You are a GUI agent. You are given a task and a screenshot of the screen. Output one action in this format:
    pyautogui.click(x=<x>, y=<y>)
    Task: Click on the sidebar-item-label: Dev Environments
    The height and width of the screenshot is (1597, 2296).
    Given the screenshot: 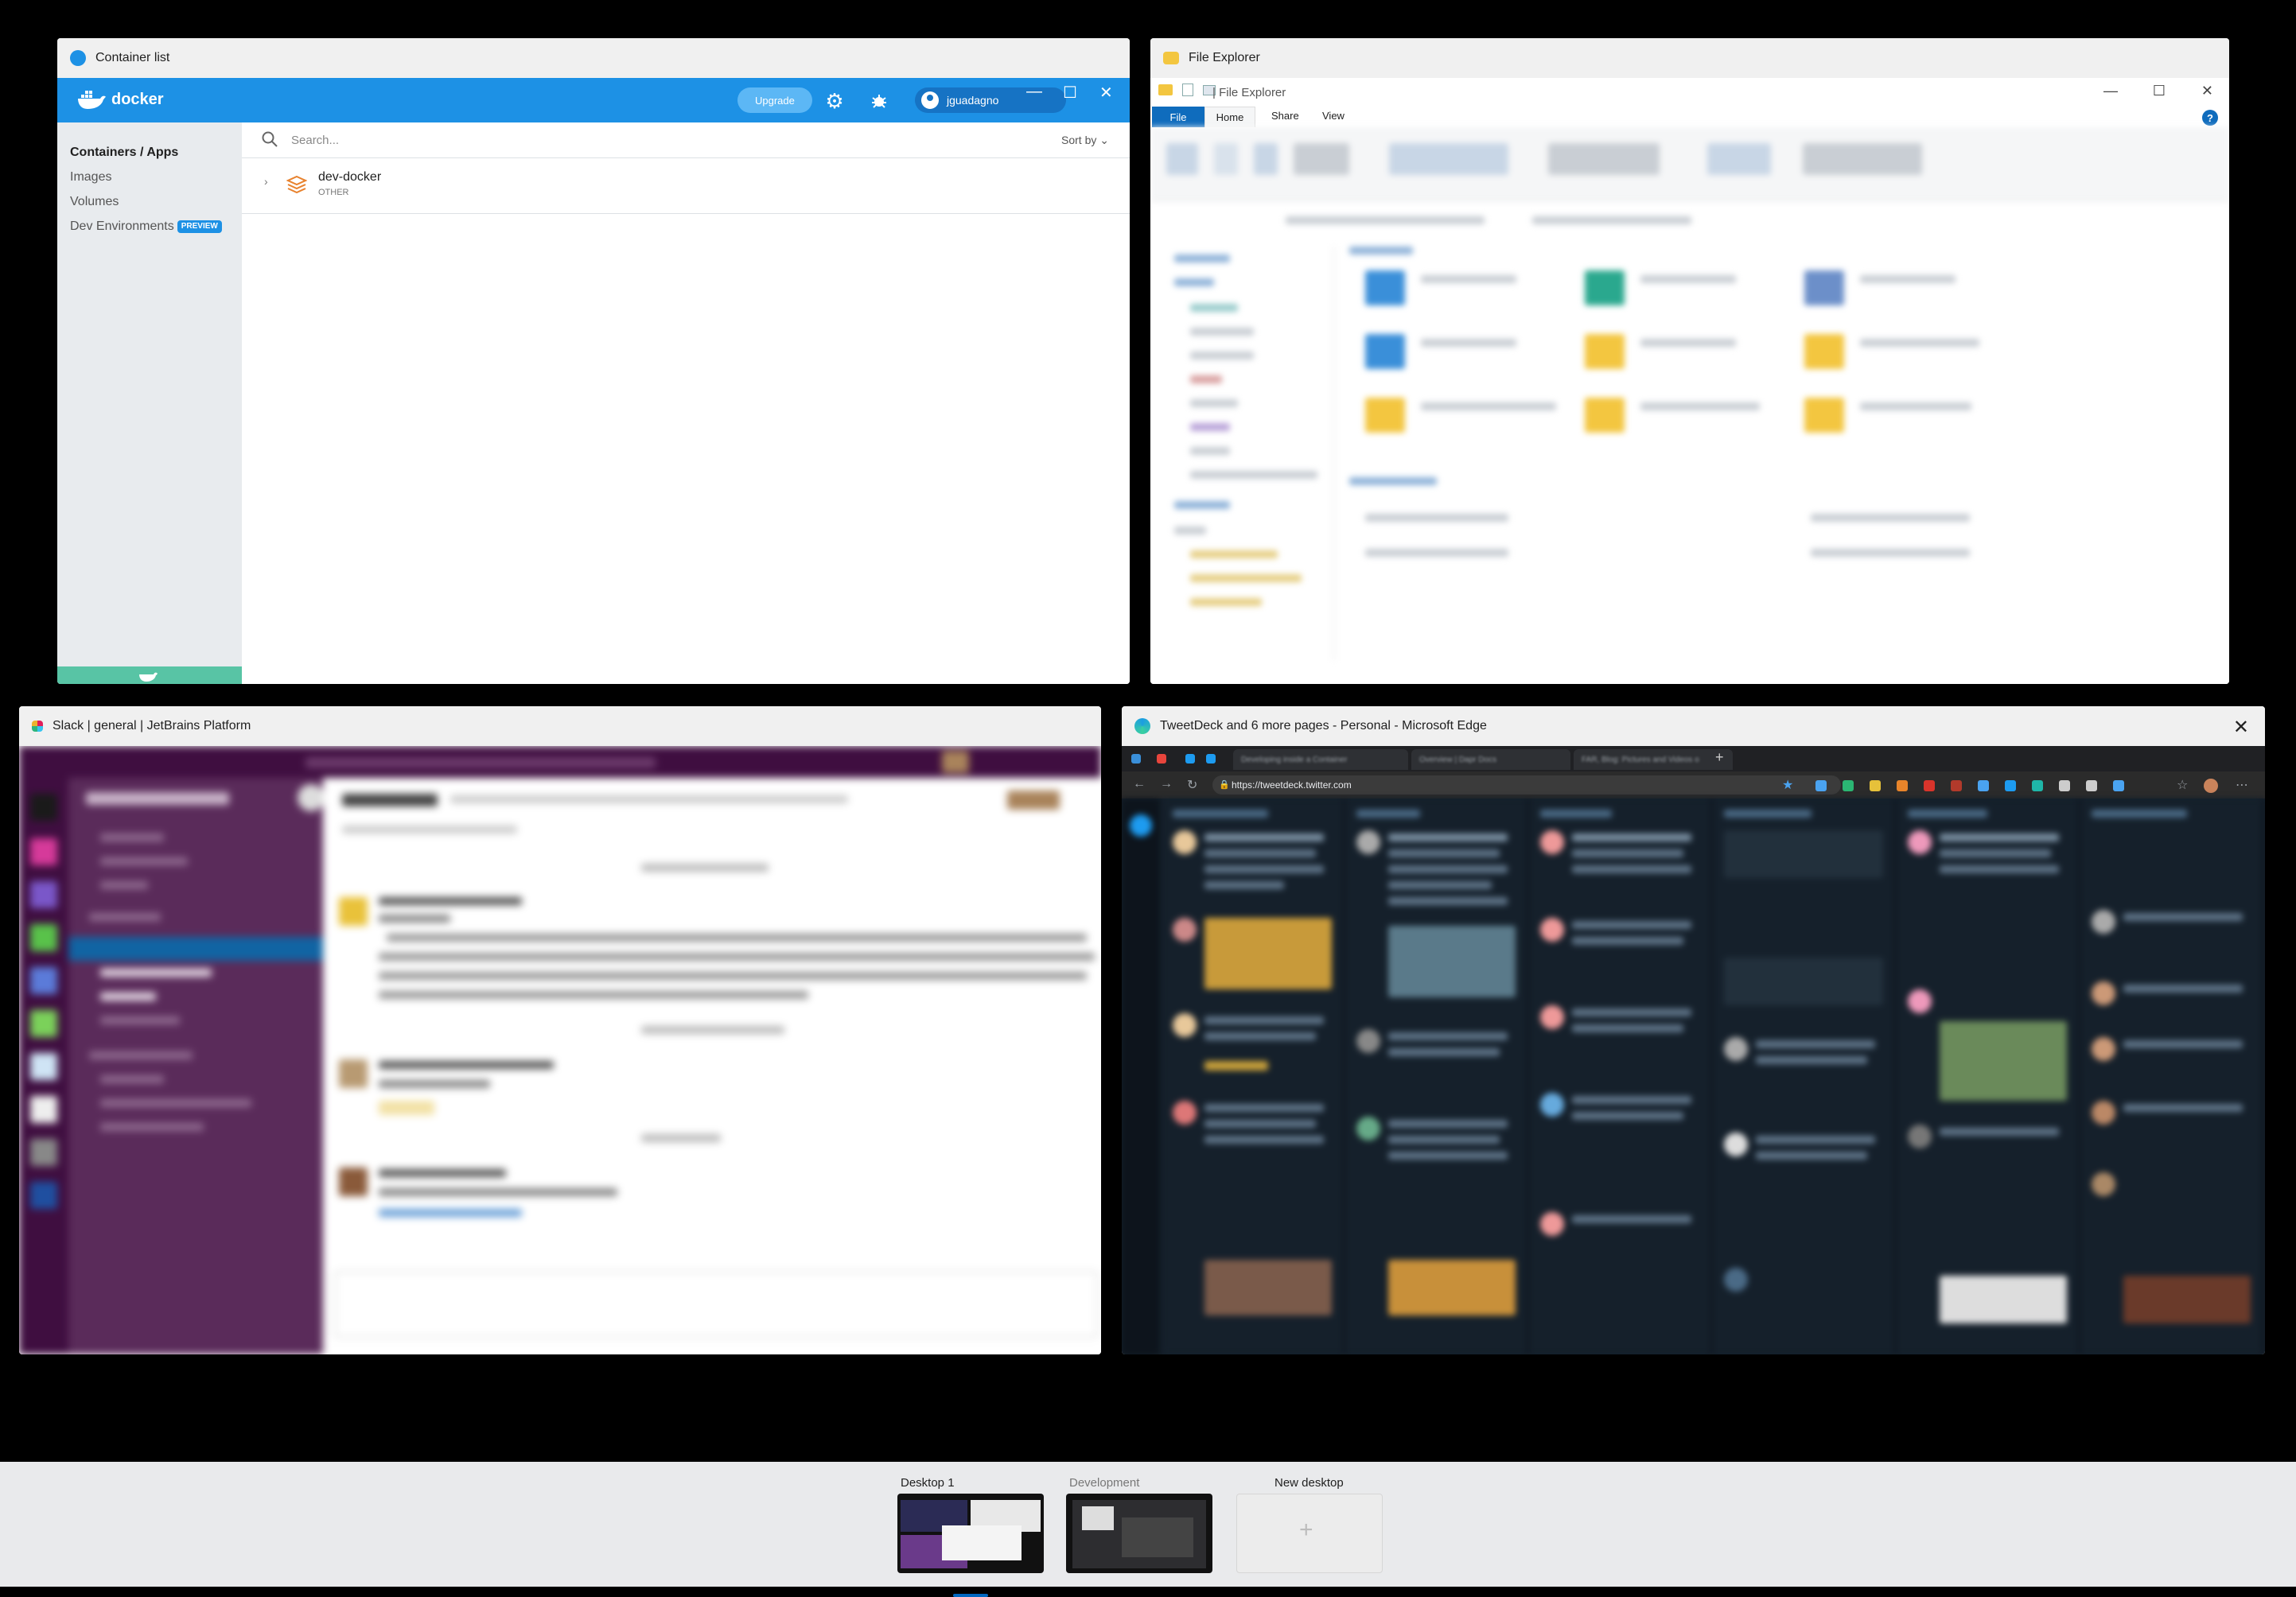 What is the action you would take?
    pyautogui.click(x=122, y=226)
    